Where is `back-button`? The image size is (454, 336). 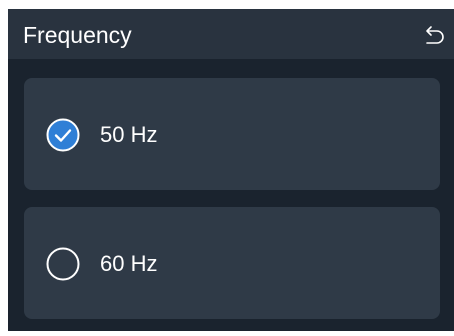
back-button is located at coordinates (434, 35).